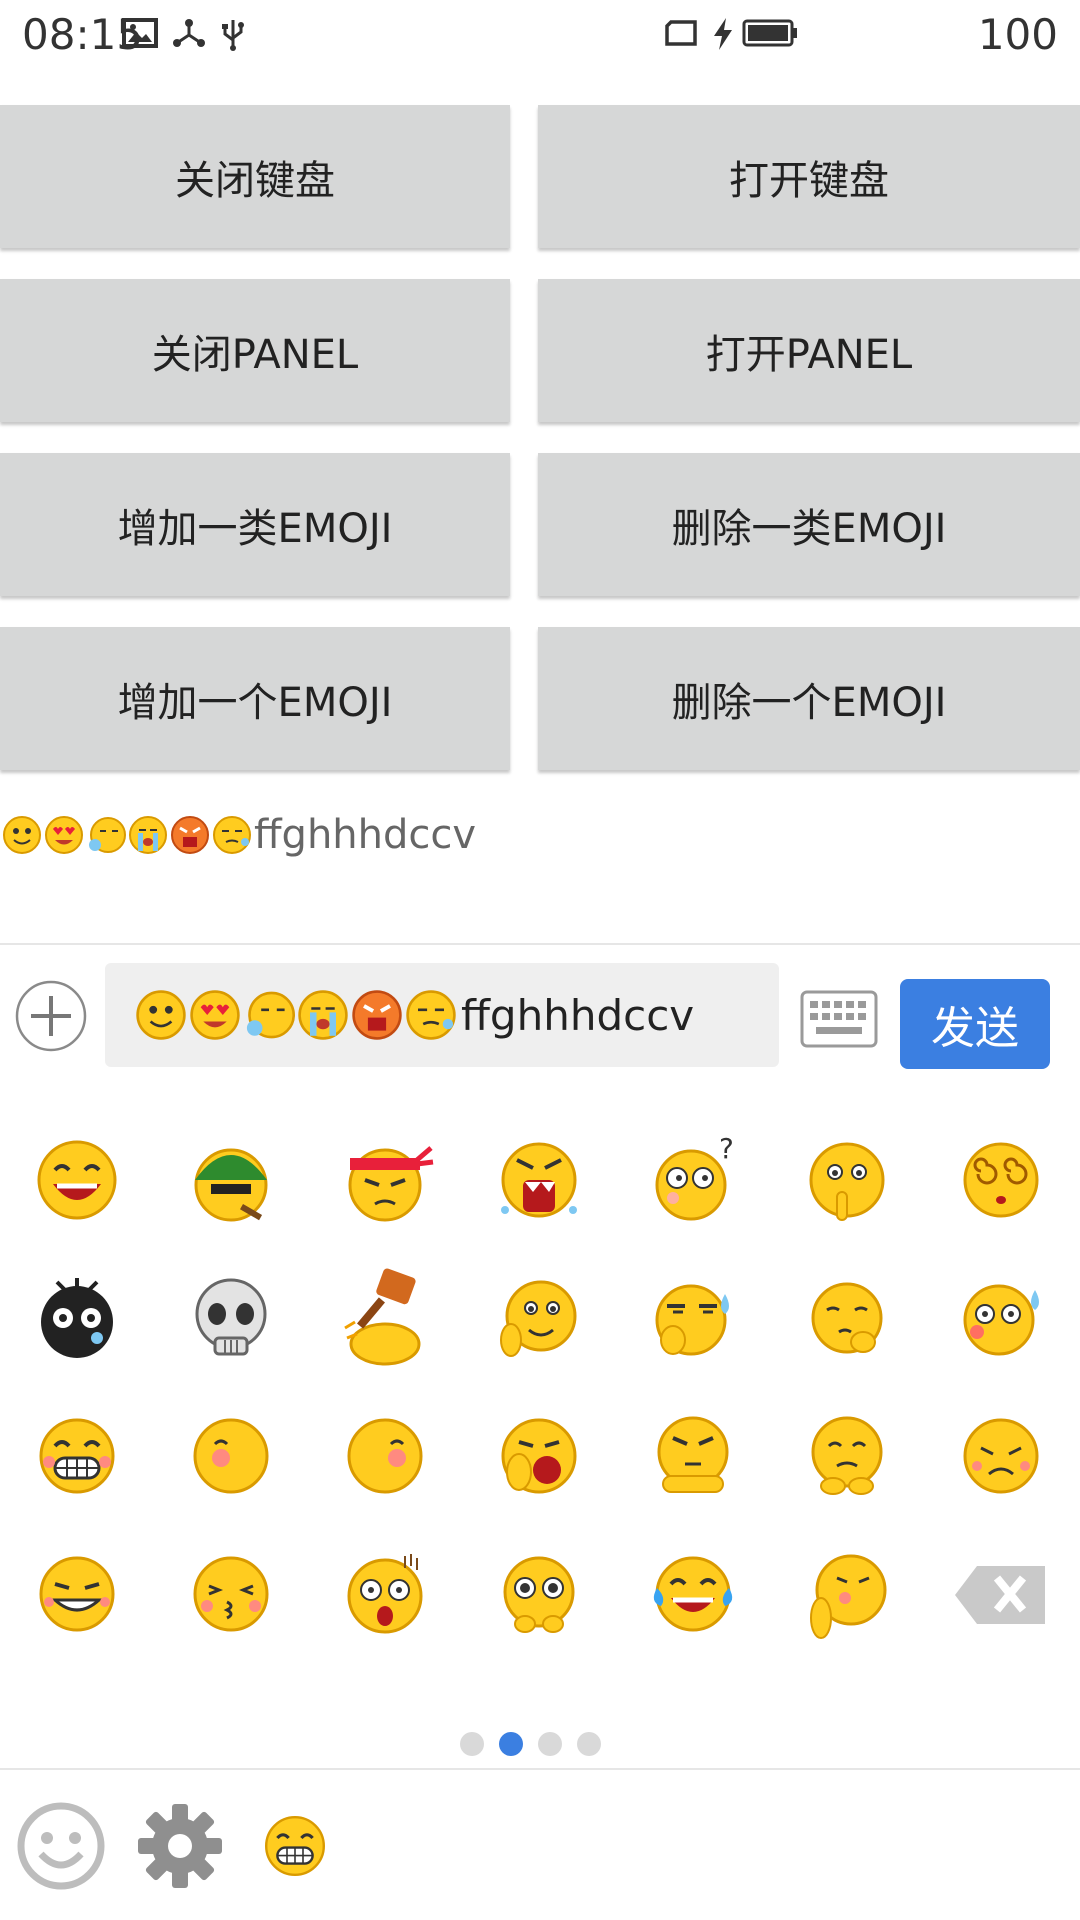 This screenshot has width=1080, height=1920. What do you see at coordinates (1017, 34) in the screenshot?
I see `battery-level: 100` at bounding box center [1017, 34].